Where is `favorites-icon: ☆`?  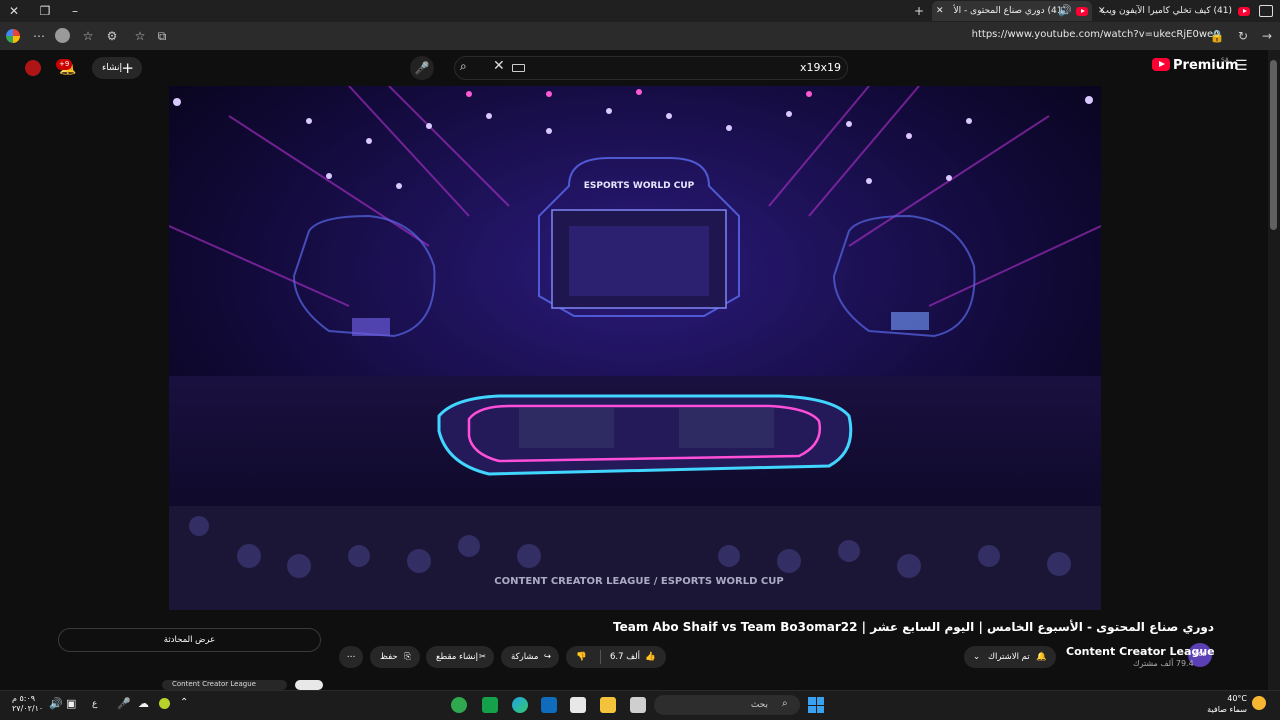
favorites-icon: ☆ is located at coordinates (88, 36).